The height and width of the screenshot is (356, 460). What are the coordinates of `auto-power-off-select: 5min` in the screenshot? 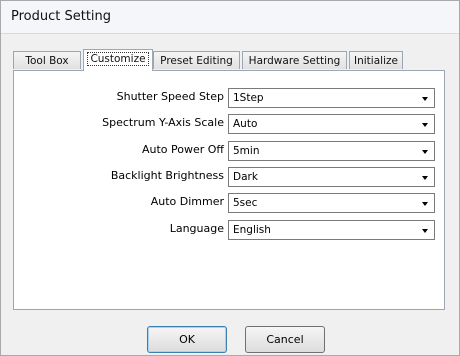 It's located at (331, 151).